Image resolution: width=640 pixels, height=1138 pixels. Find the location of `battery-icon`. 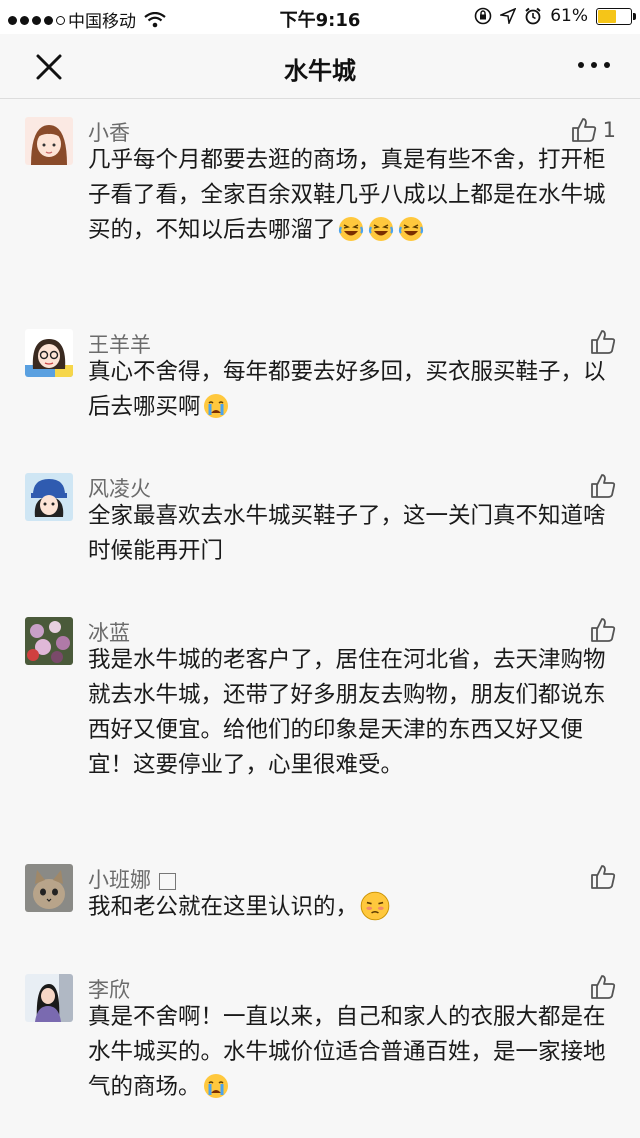

battery-icon is located at coordinates (616, 16).